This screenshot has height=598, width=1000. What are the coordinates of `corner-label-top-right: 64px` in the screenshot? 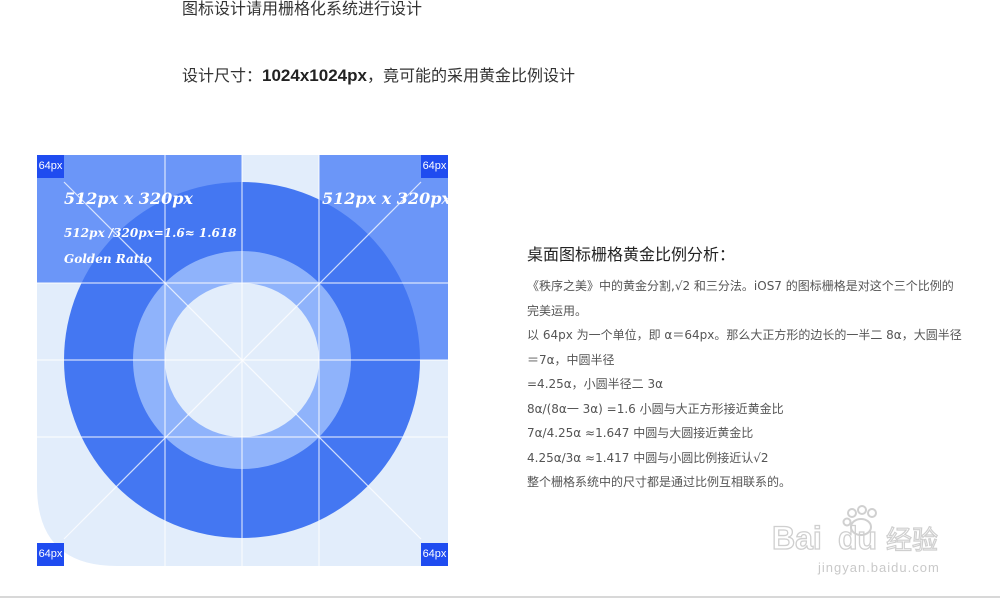 It's located at (434, 166).